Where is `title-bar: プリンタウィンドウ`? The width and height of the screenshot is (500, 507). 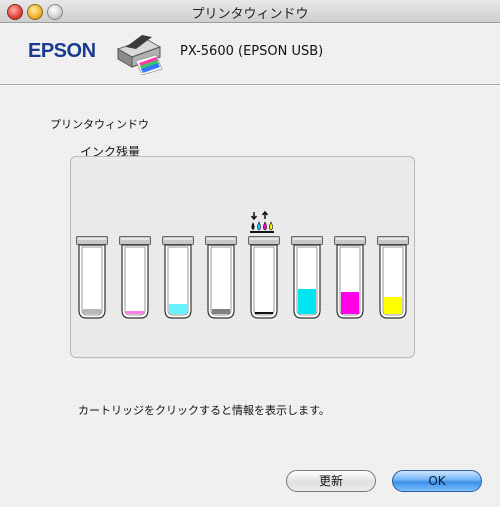 title-bar: プリンタウィンドウ is located at coordinates (250, 11).